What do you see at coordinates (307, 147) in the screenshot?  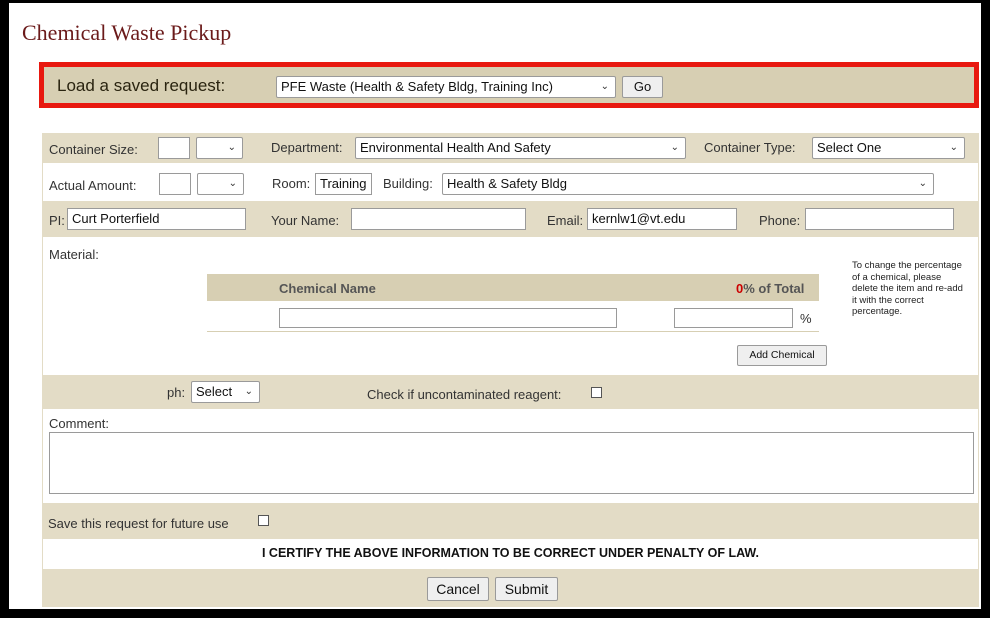 I see `department-label: Department:` at bounding box center [307, 147].